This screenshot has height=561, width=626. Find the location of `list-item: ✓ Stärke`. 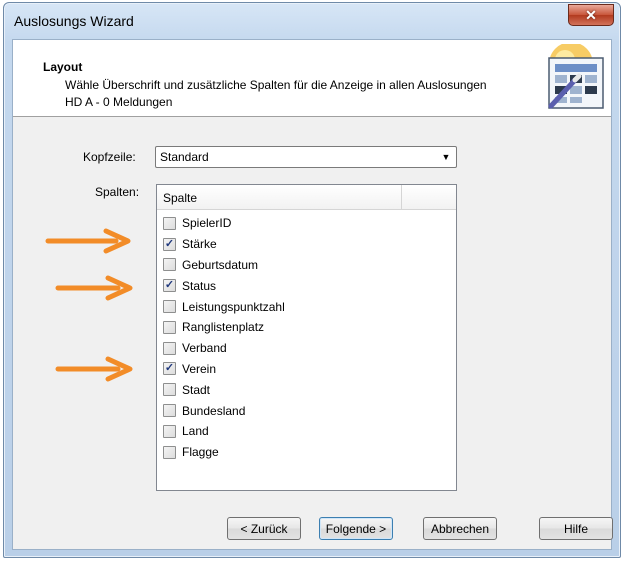

list-item: ✓ Stärke is located at coordinates (305, 244).